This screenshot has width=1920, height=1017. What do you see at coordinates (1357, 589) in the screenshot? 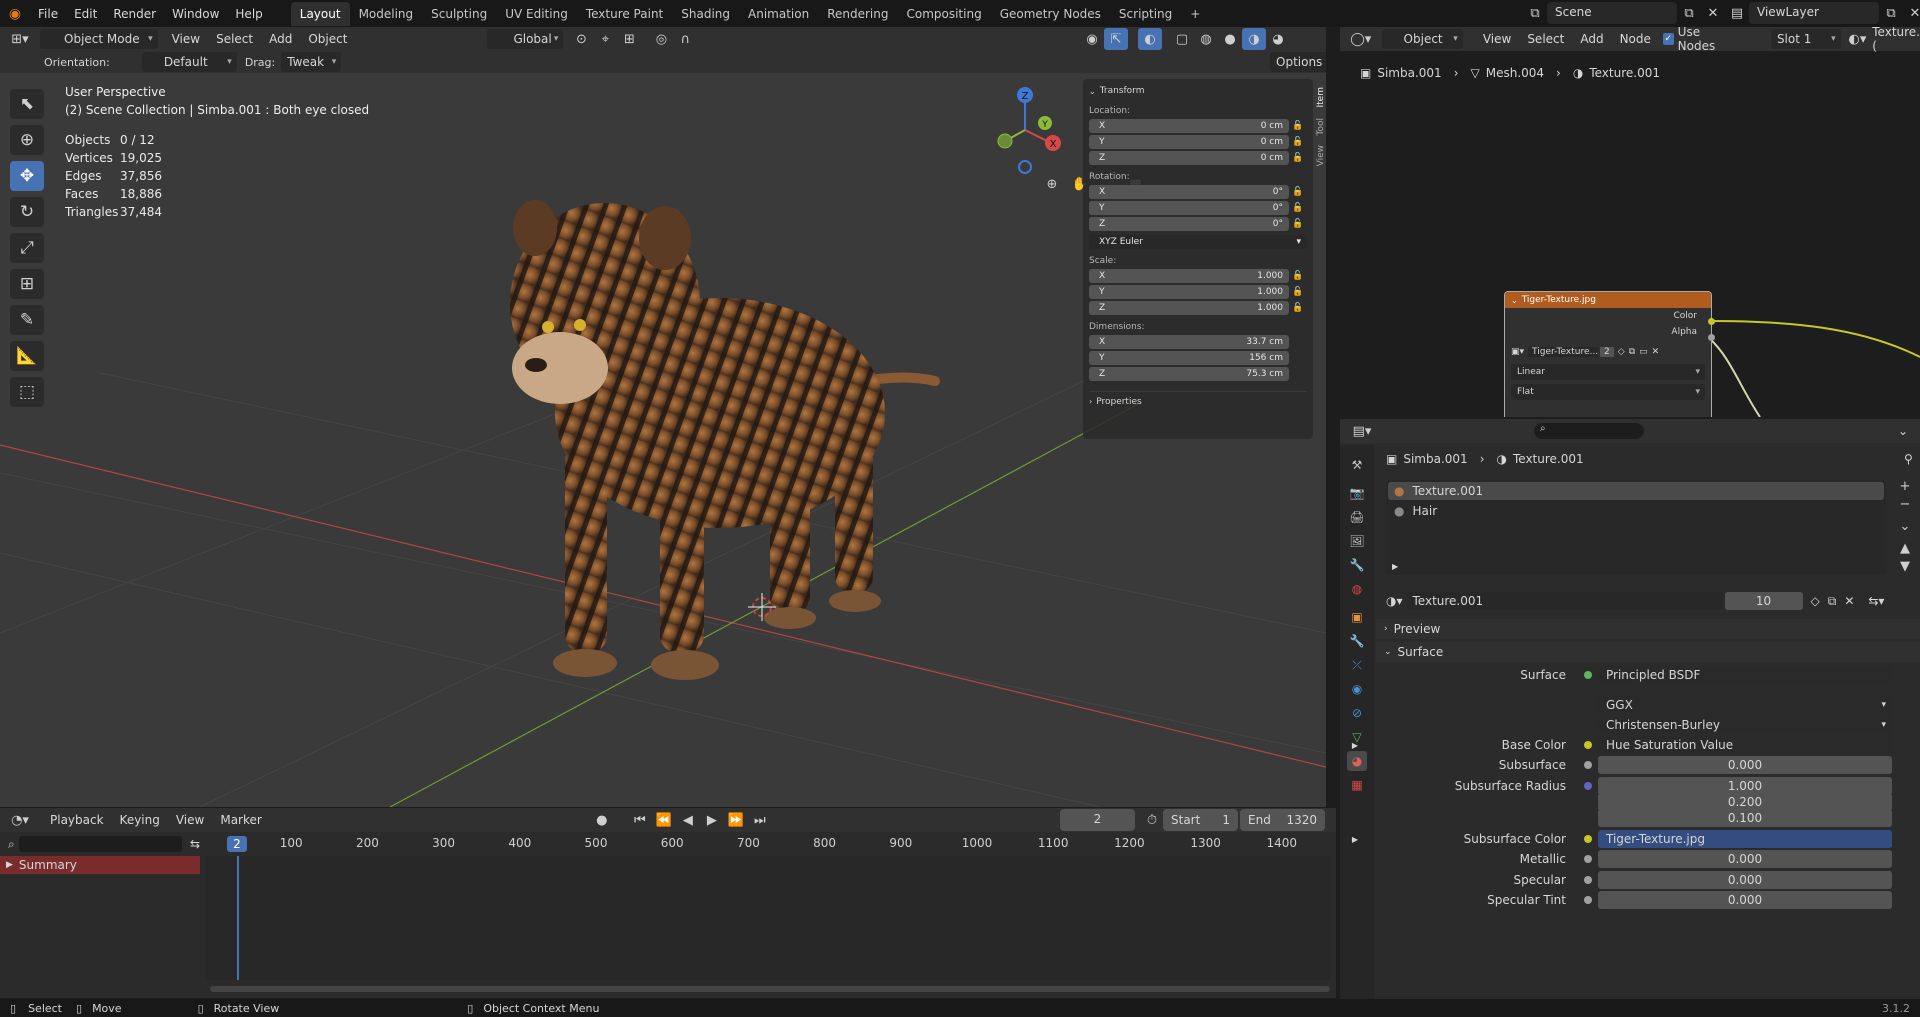
I see `world-tab-icon: ◍` at bounding box center [1357, 589].